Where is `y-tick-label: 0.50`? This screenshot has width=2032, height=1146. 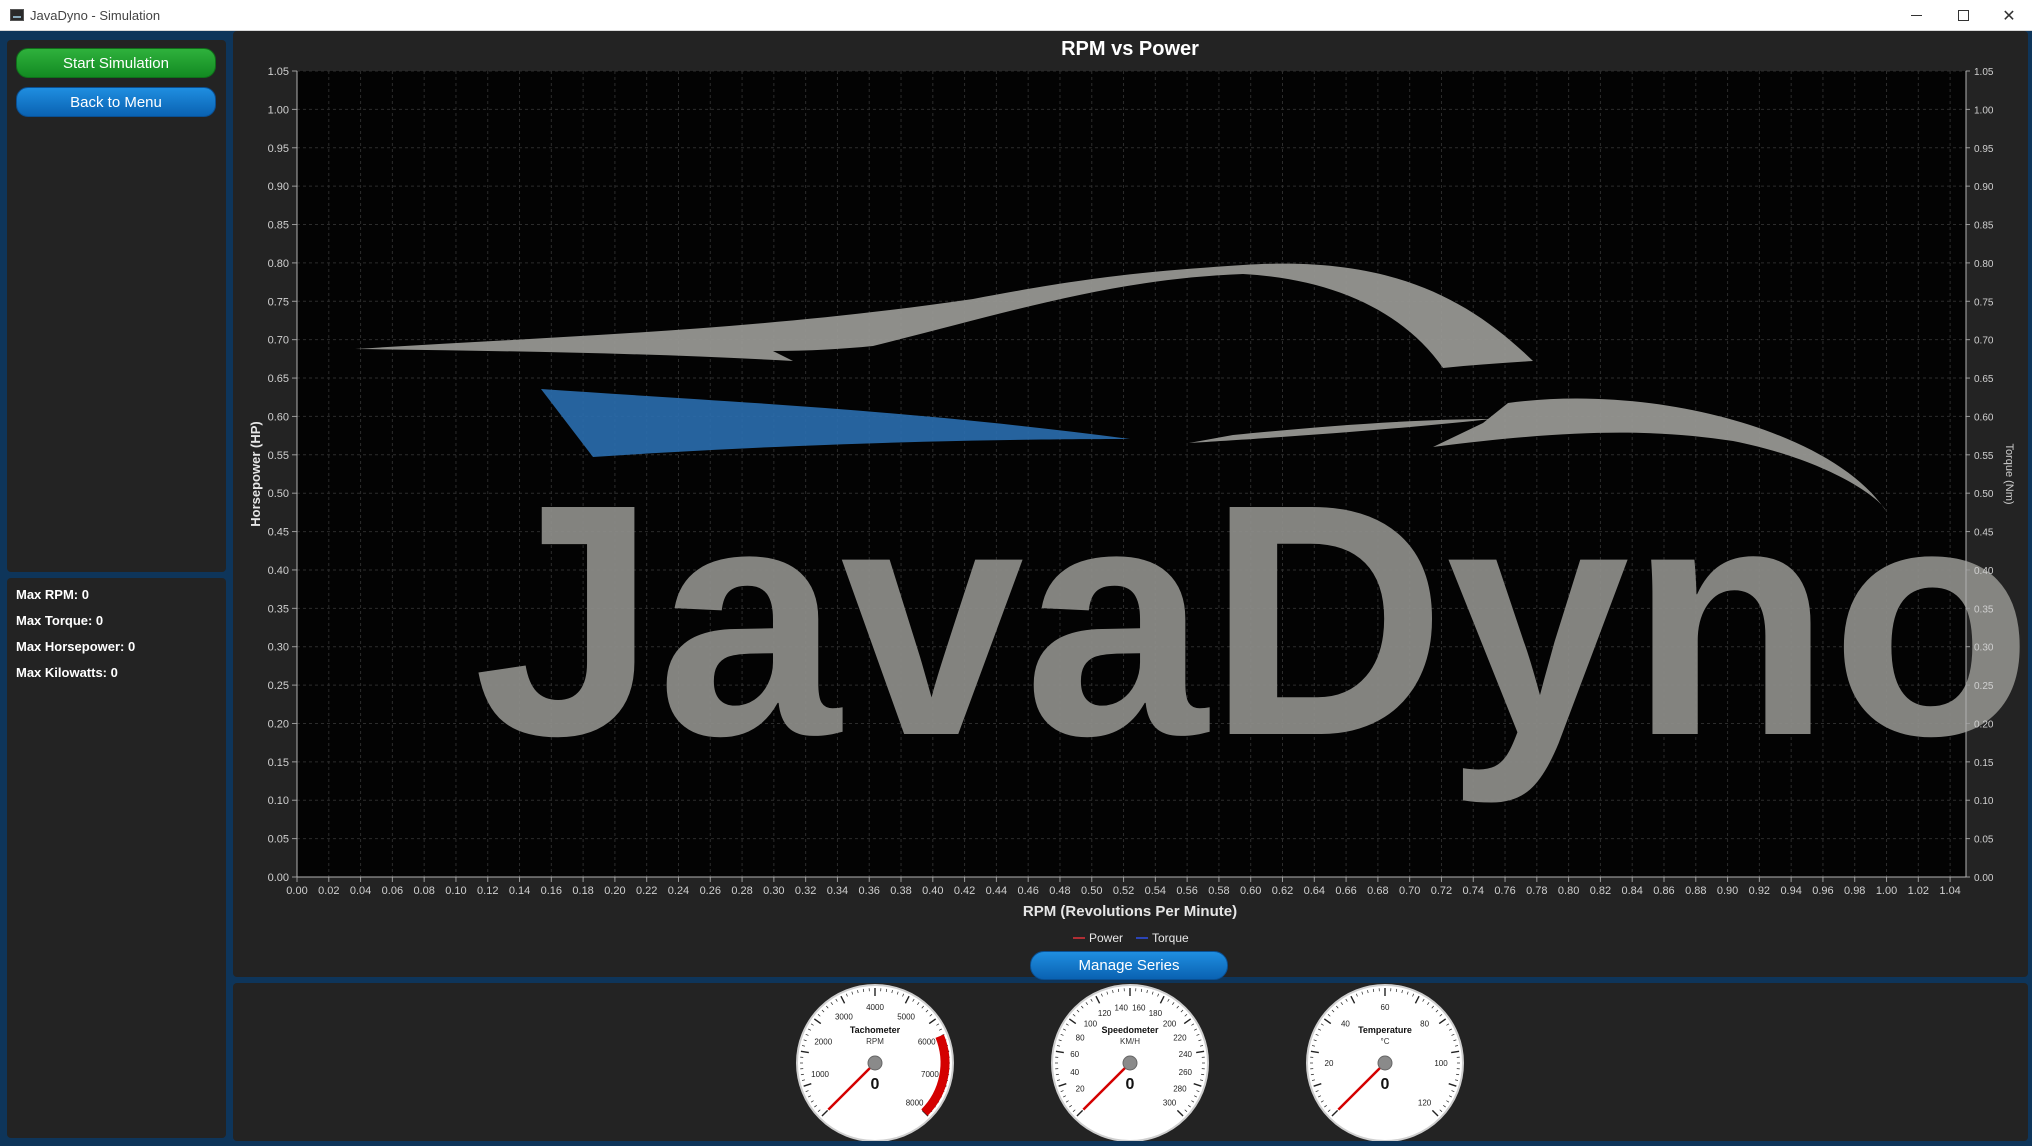
y-tick-label: 0.50 is located at coordinates (278, 494).